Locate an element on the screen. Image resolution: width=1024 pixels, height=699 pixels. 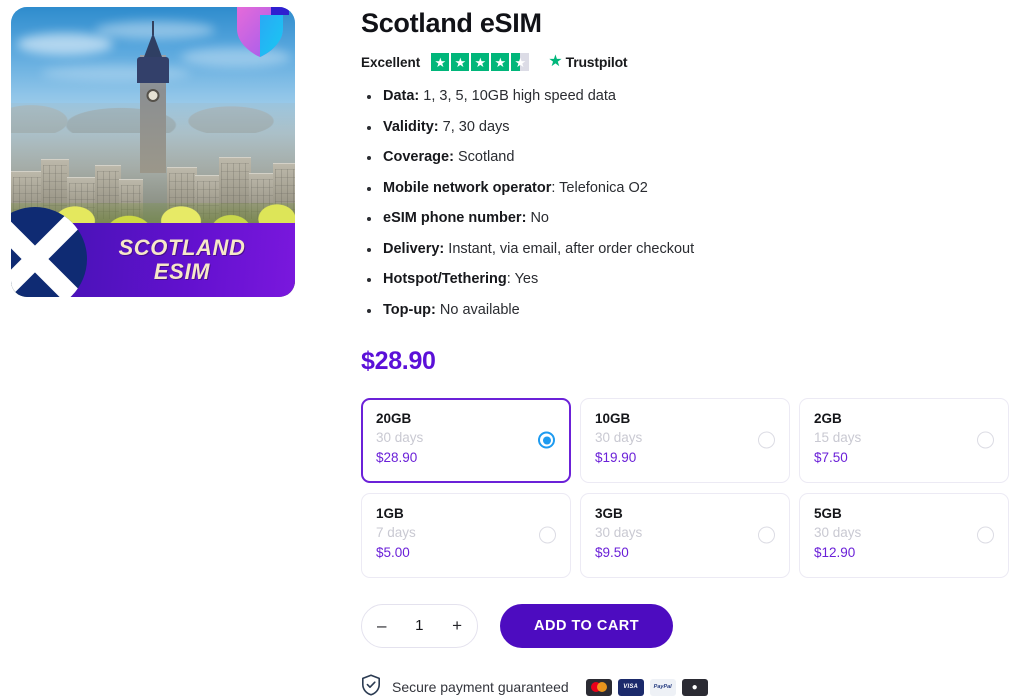
feature-label: eSIM phone number: is located at coordinates (455, 218).